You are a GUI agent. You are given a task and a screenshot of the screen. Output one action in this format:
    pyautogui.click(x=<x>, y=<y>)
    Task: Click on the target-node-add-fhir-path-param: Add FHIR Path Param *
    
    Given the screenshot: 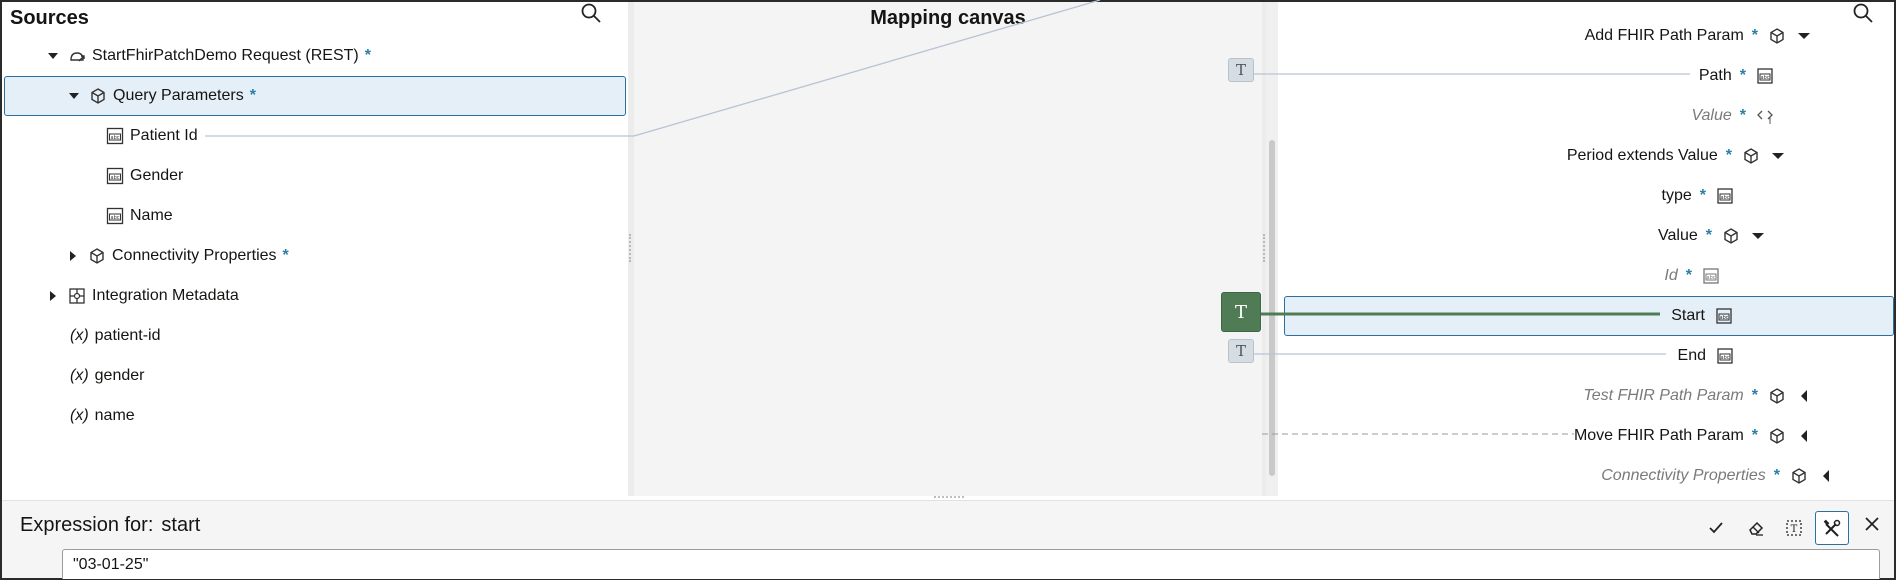 What is the action you would take?
    pyautogui.click(x=1587, y=36)
    